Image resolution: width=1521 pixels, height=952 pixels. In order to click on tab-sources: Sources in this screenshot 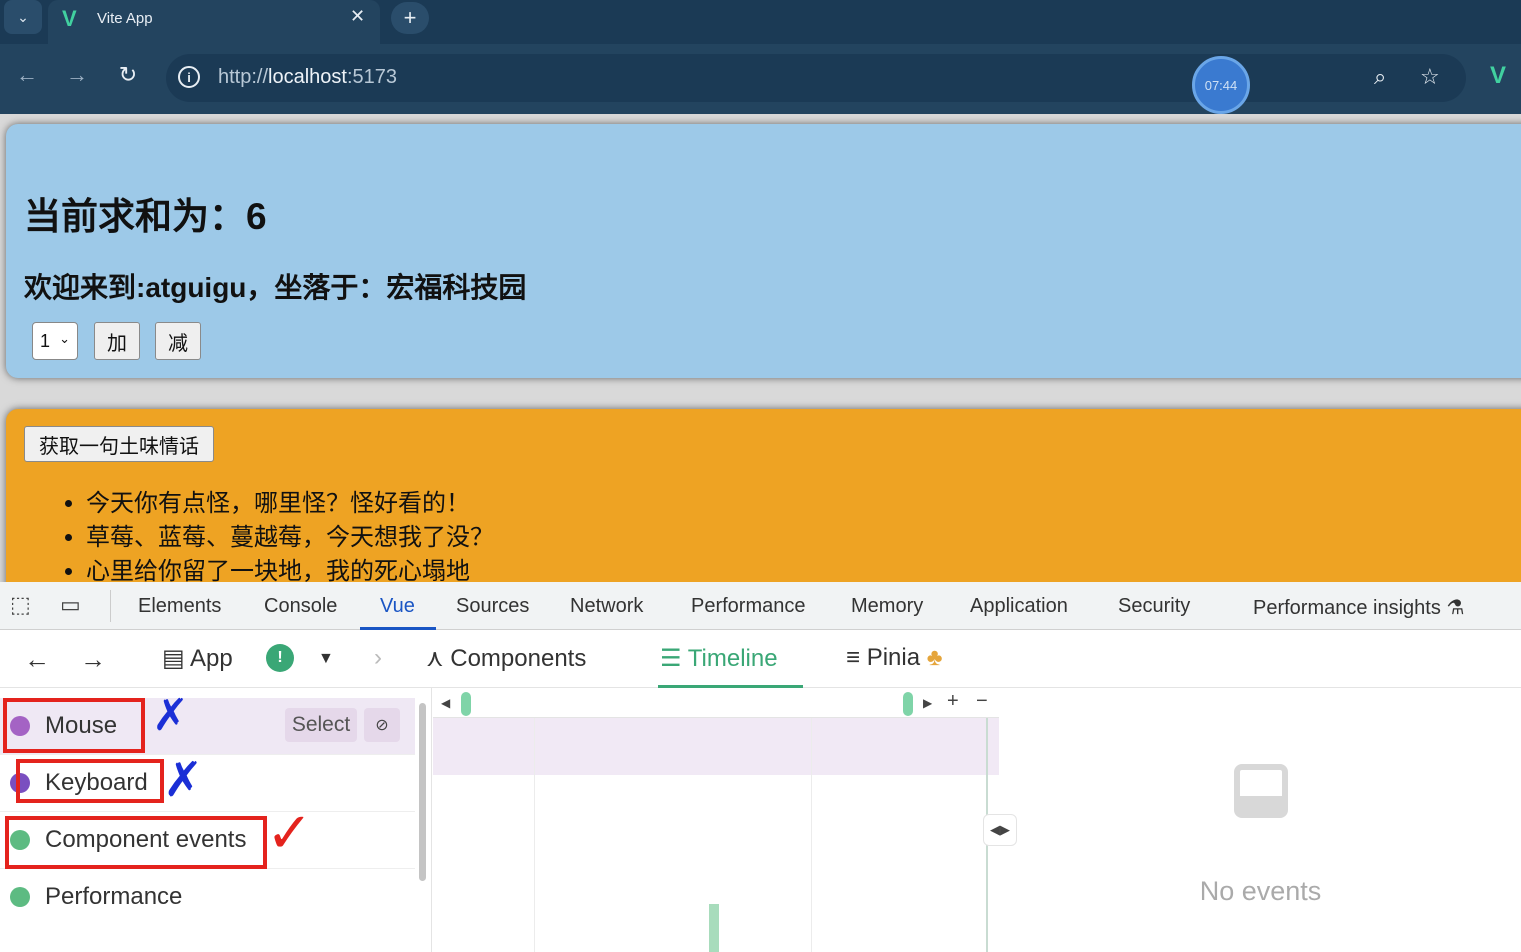, I will do `click(492, 606)`.